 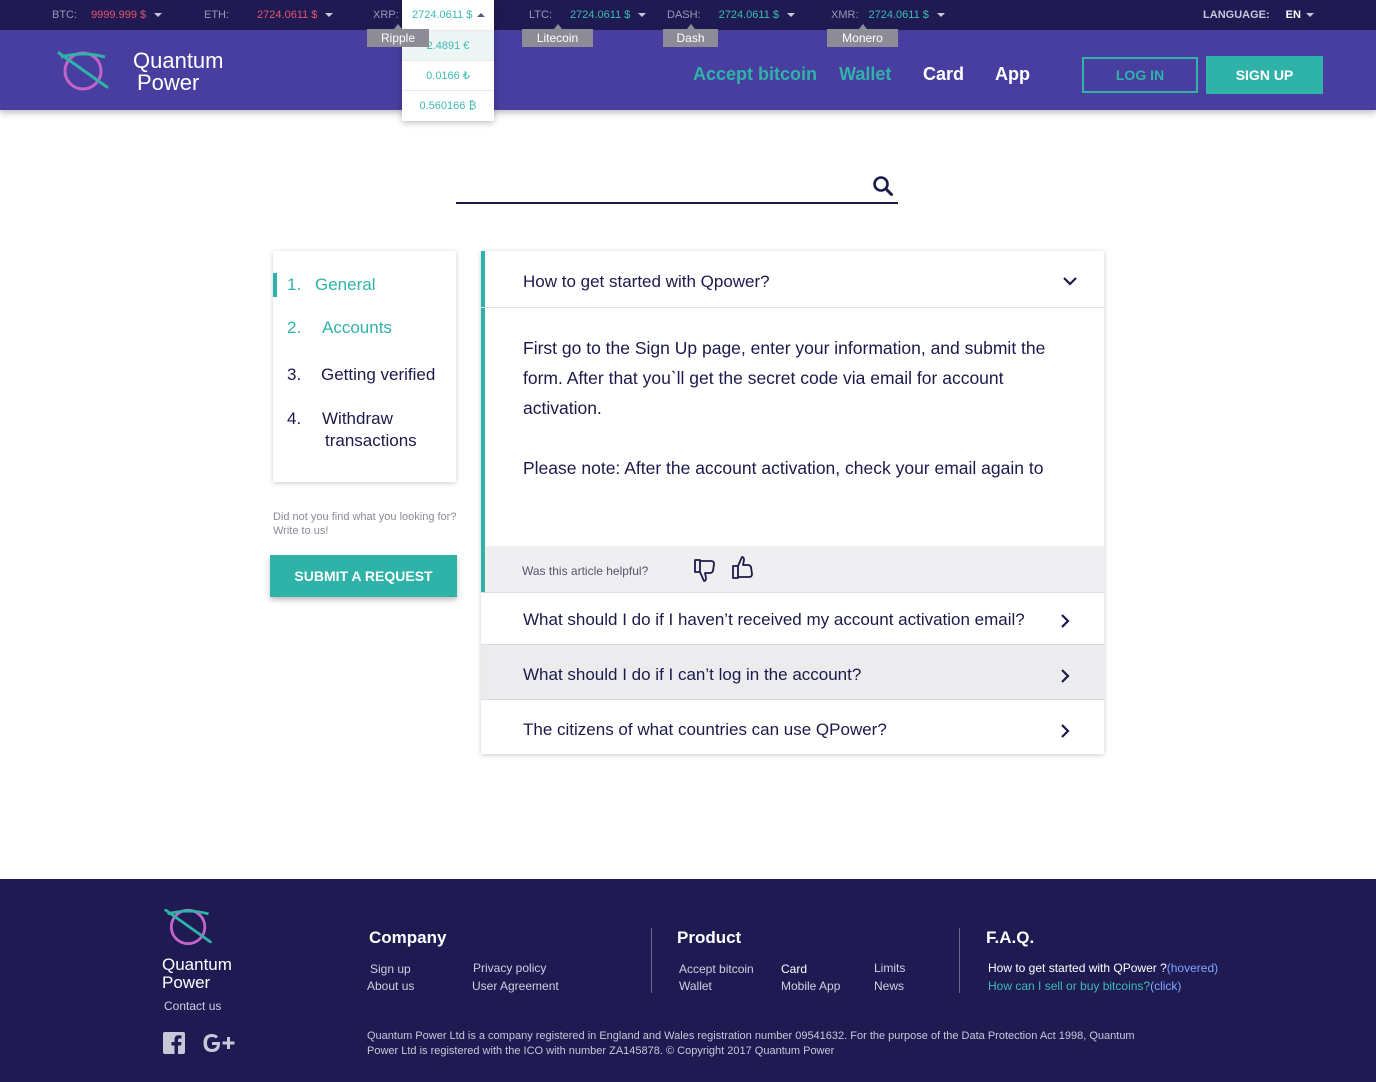 What do you see at coordinates (1010, 937) in the screenshot?
I see `footer-faq-title: F.A.Q.` at bounding box center [1010, 937].